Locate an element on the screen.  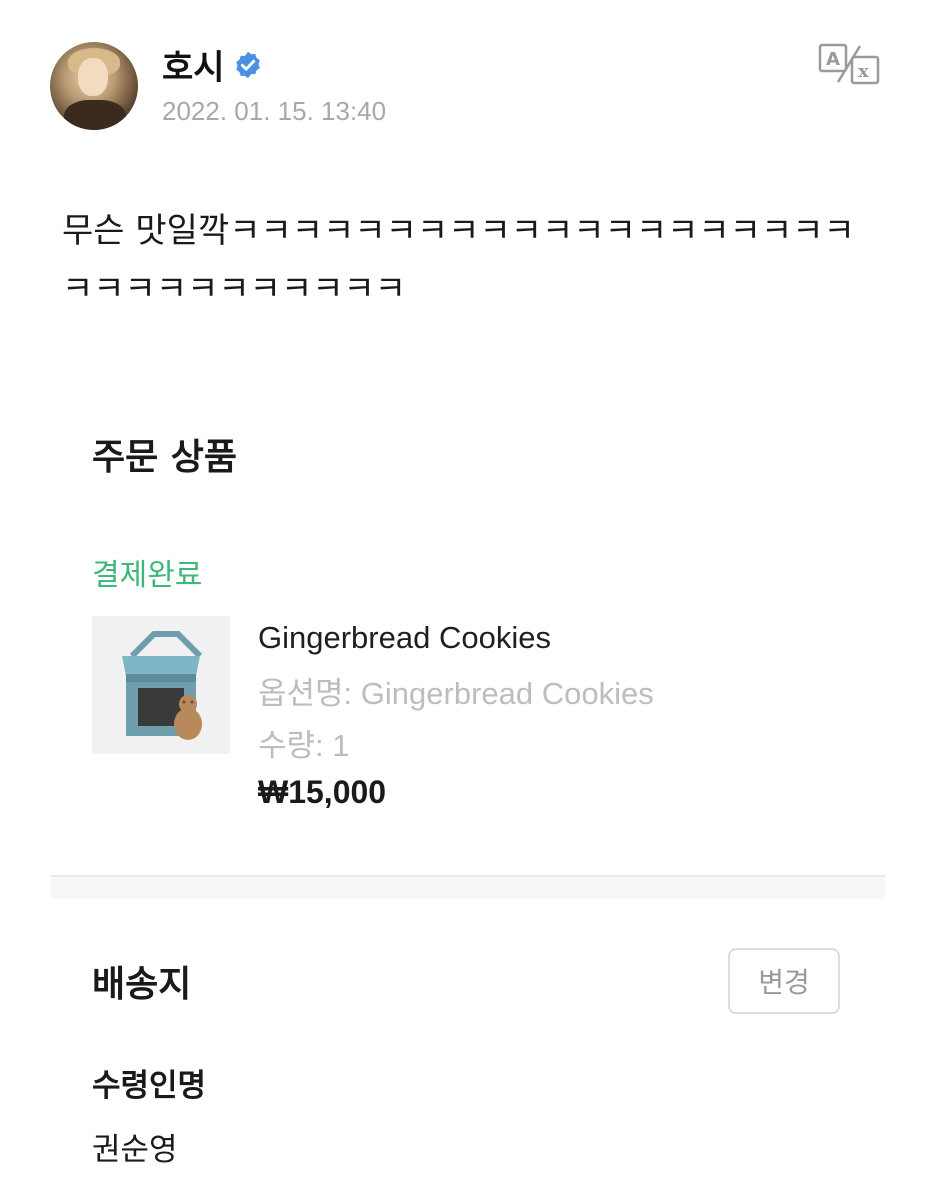
product-price: ₩15,000 is located at coordinates (322, 792).